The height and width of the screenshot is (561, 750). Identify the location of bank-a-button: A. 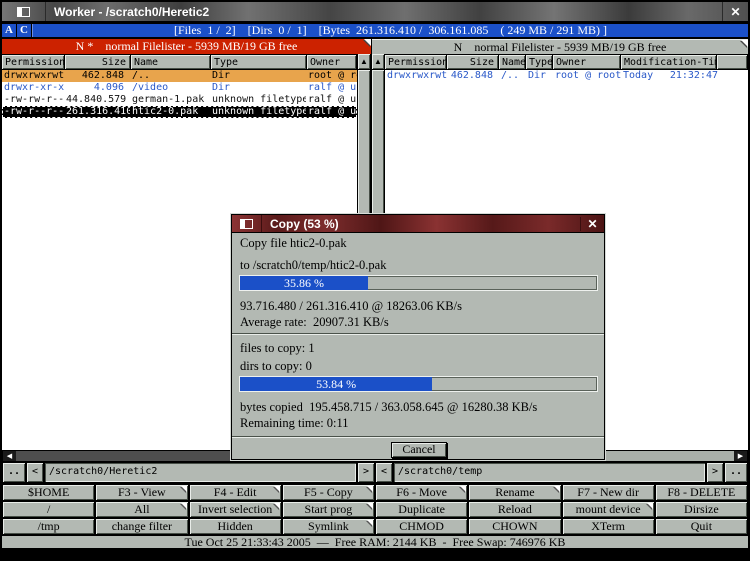
(9, 30).